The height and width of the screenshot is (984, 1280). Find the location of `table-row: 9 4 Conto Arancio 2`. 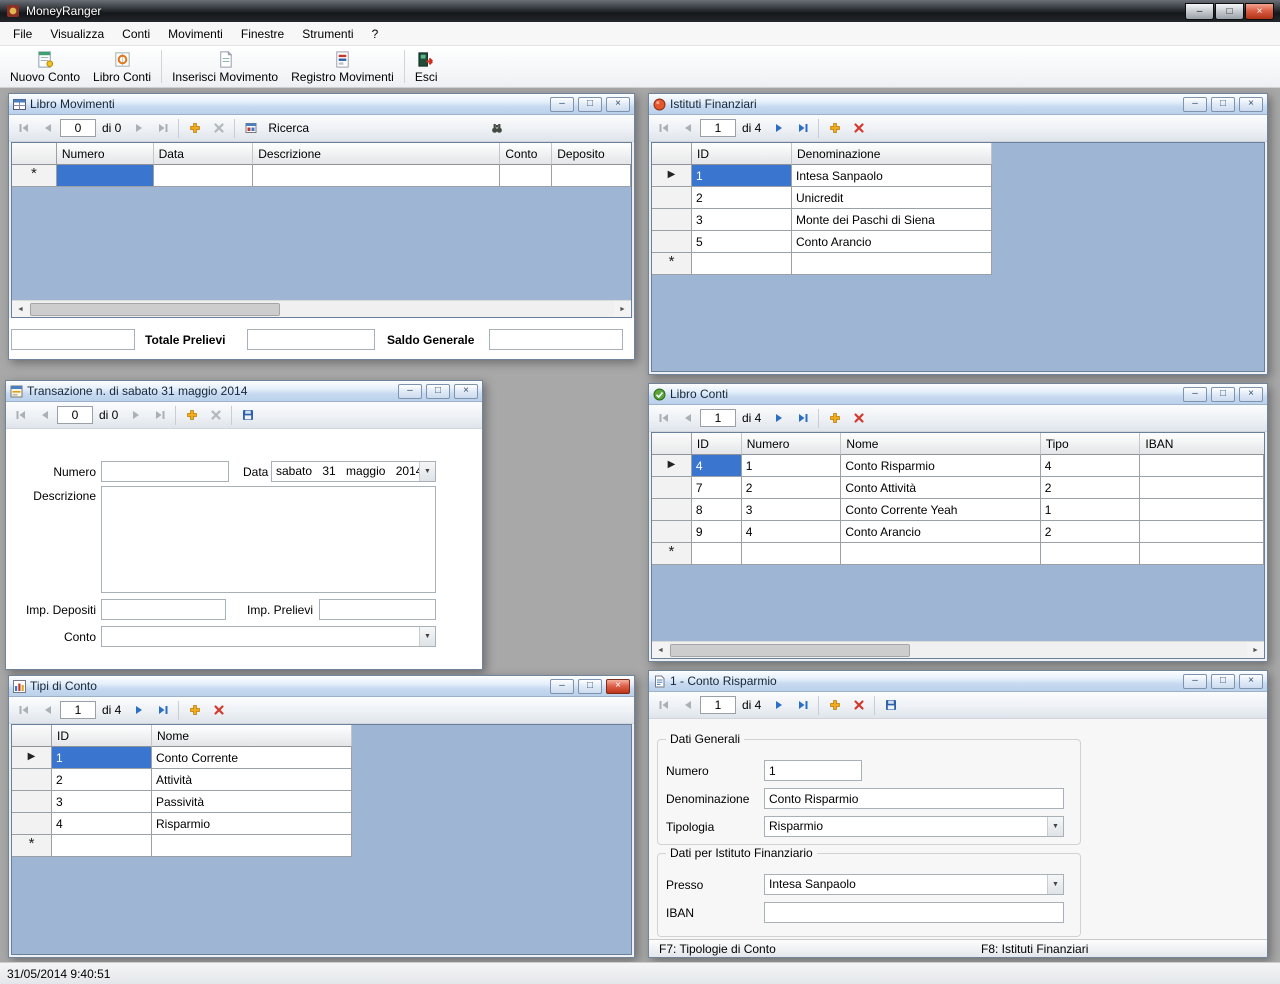

table-row: 9 4 Conto Arancio 2 is located at coordinates (958, 532).